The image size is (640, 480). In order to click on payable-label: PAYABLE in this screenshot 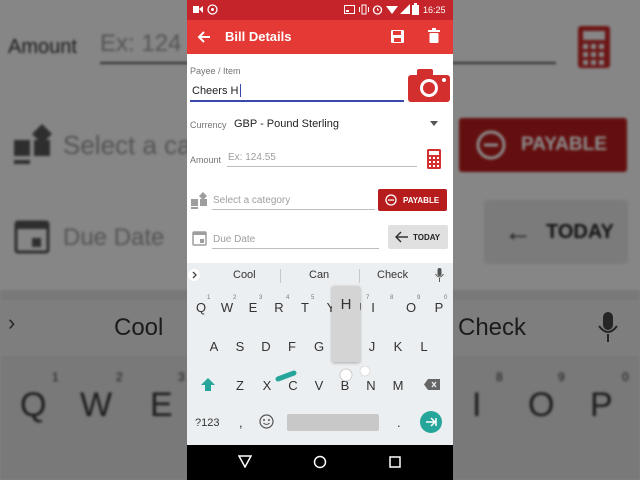, I will do `click(421, 200)`.